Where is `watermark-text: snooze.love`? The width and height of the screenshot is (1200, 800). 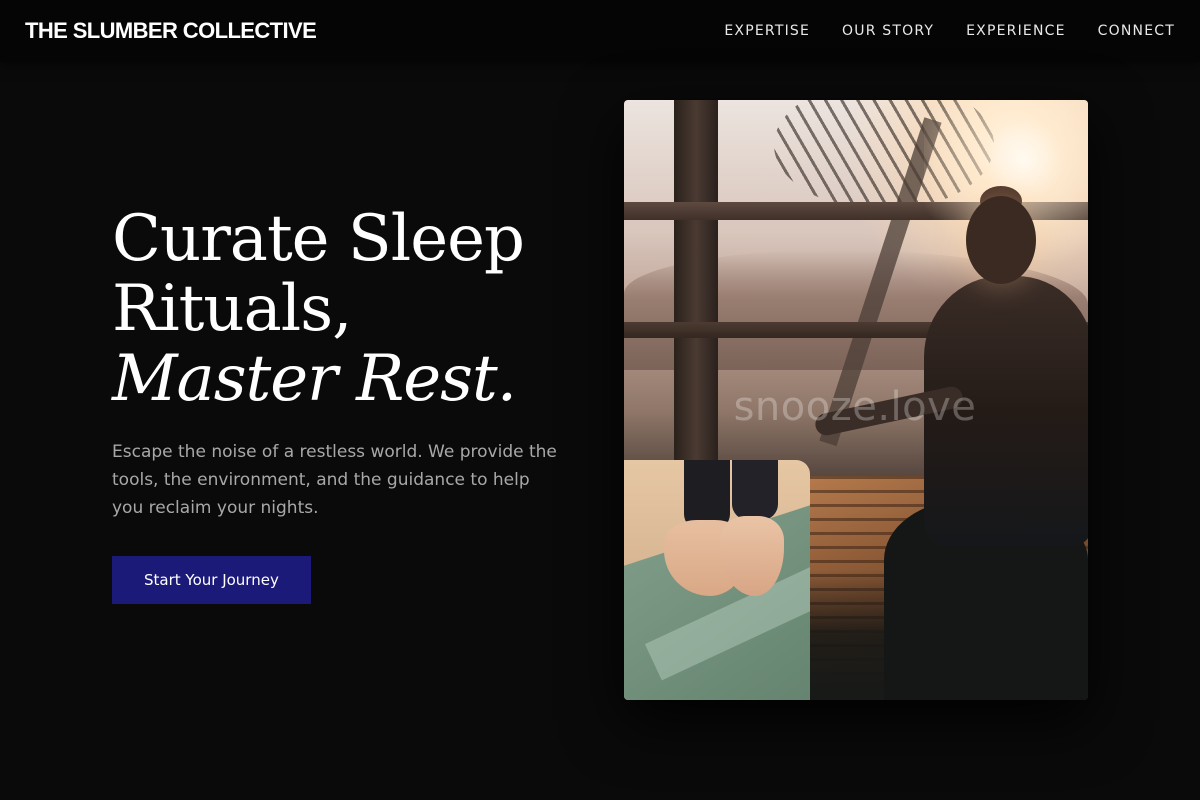
watermark-text: snooze.love is located at coordinates (855, 407).